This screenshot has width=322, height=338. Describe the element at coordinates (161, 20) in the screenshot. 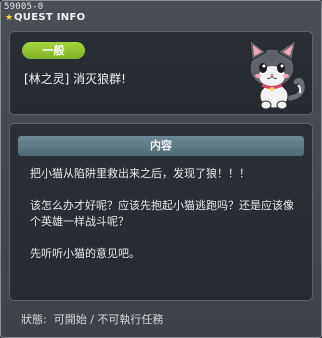

I see `title-bar: ★ QUEST INFO` at that location.